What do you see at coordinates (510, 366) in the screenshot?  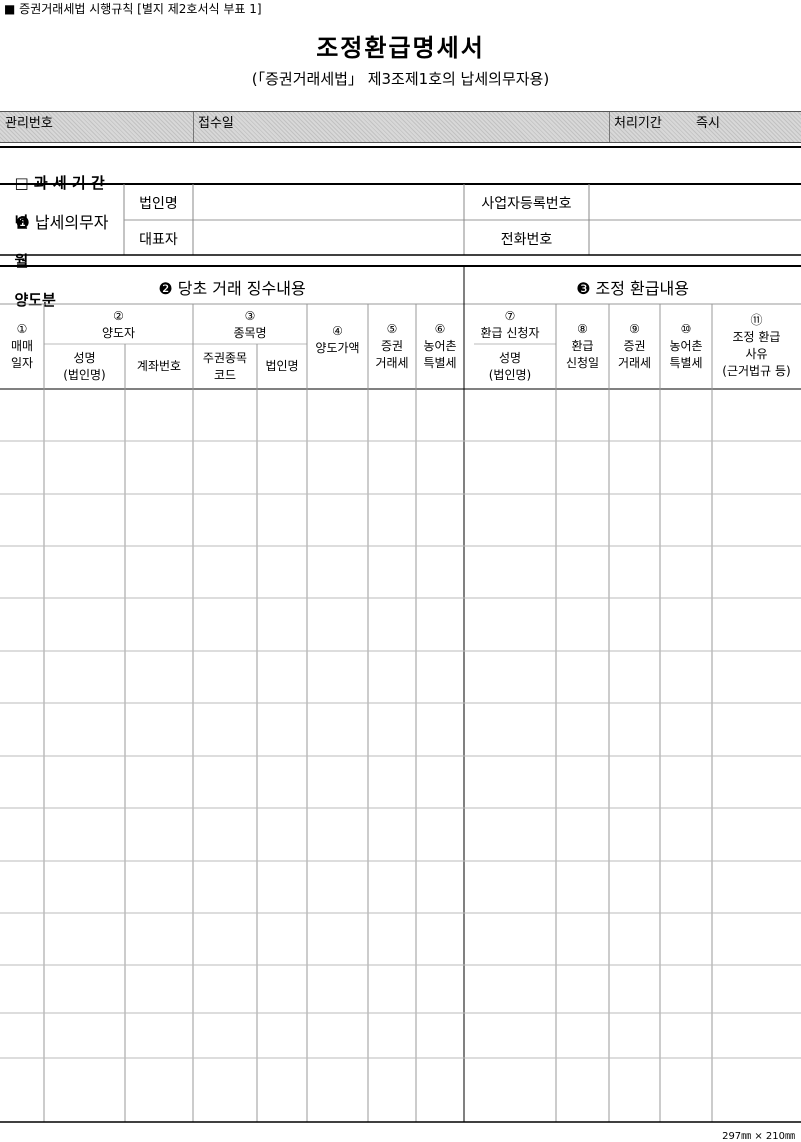 I see `col-applicant-name-header: 성명 (법인명)` at bounding box center [510, 366].